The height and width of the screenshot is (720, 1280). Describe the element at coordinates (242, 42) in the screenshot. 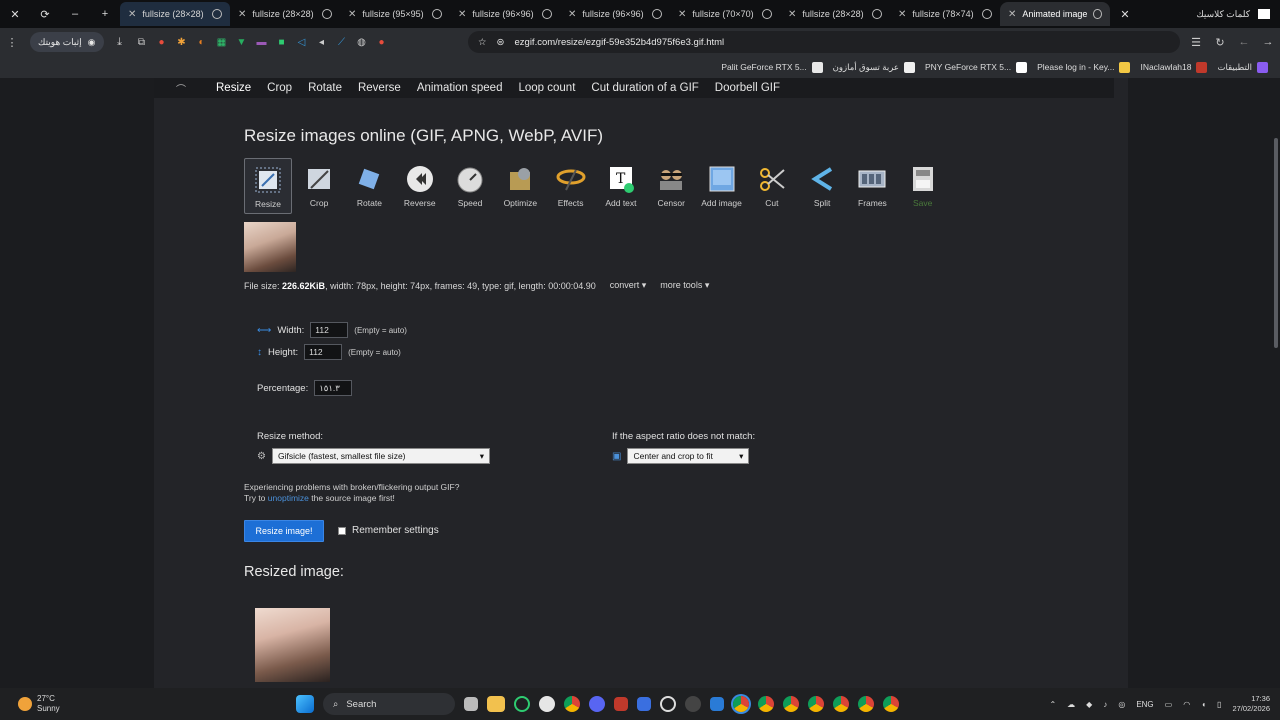

I see `extension-icon-5: ▼` at that location.